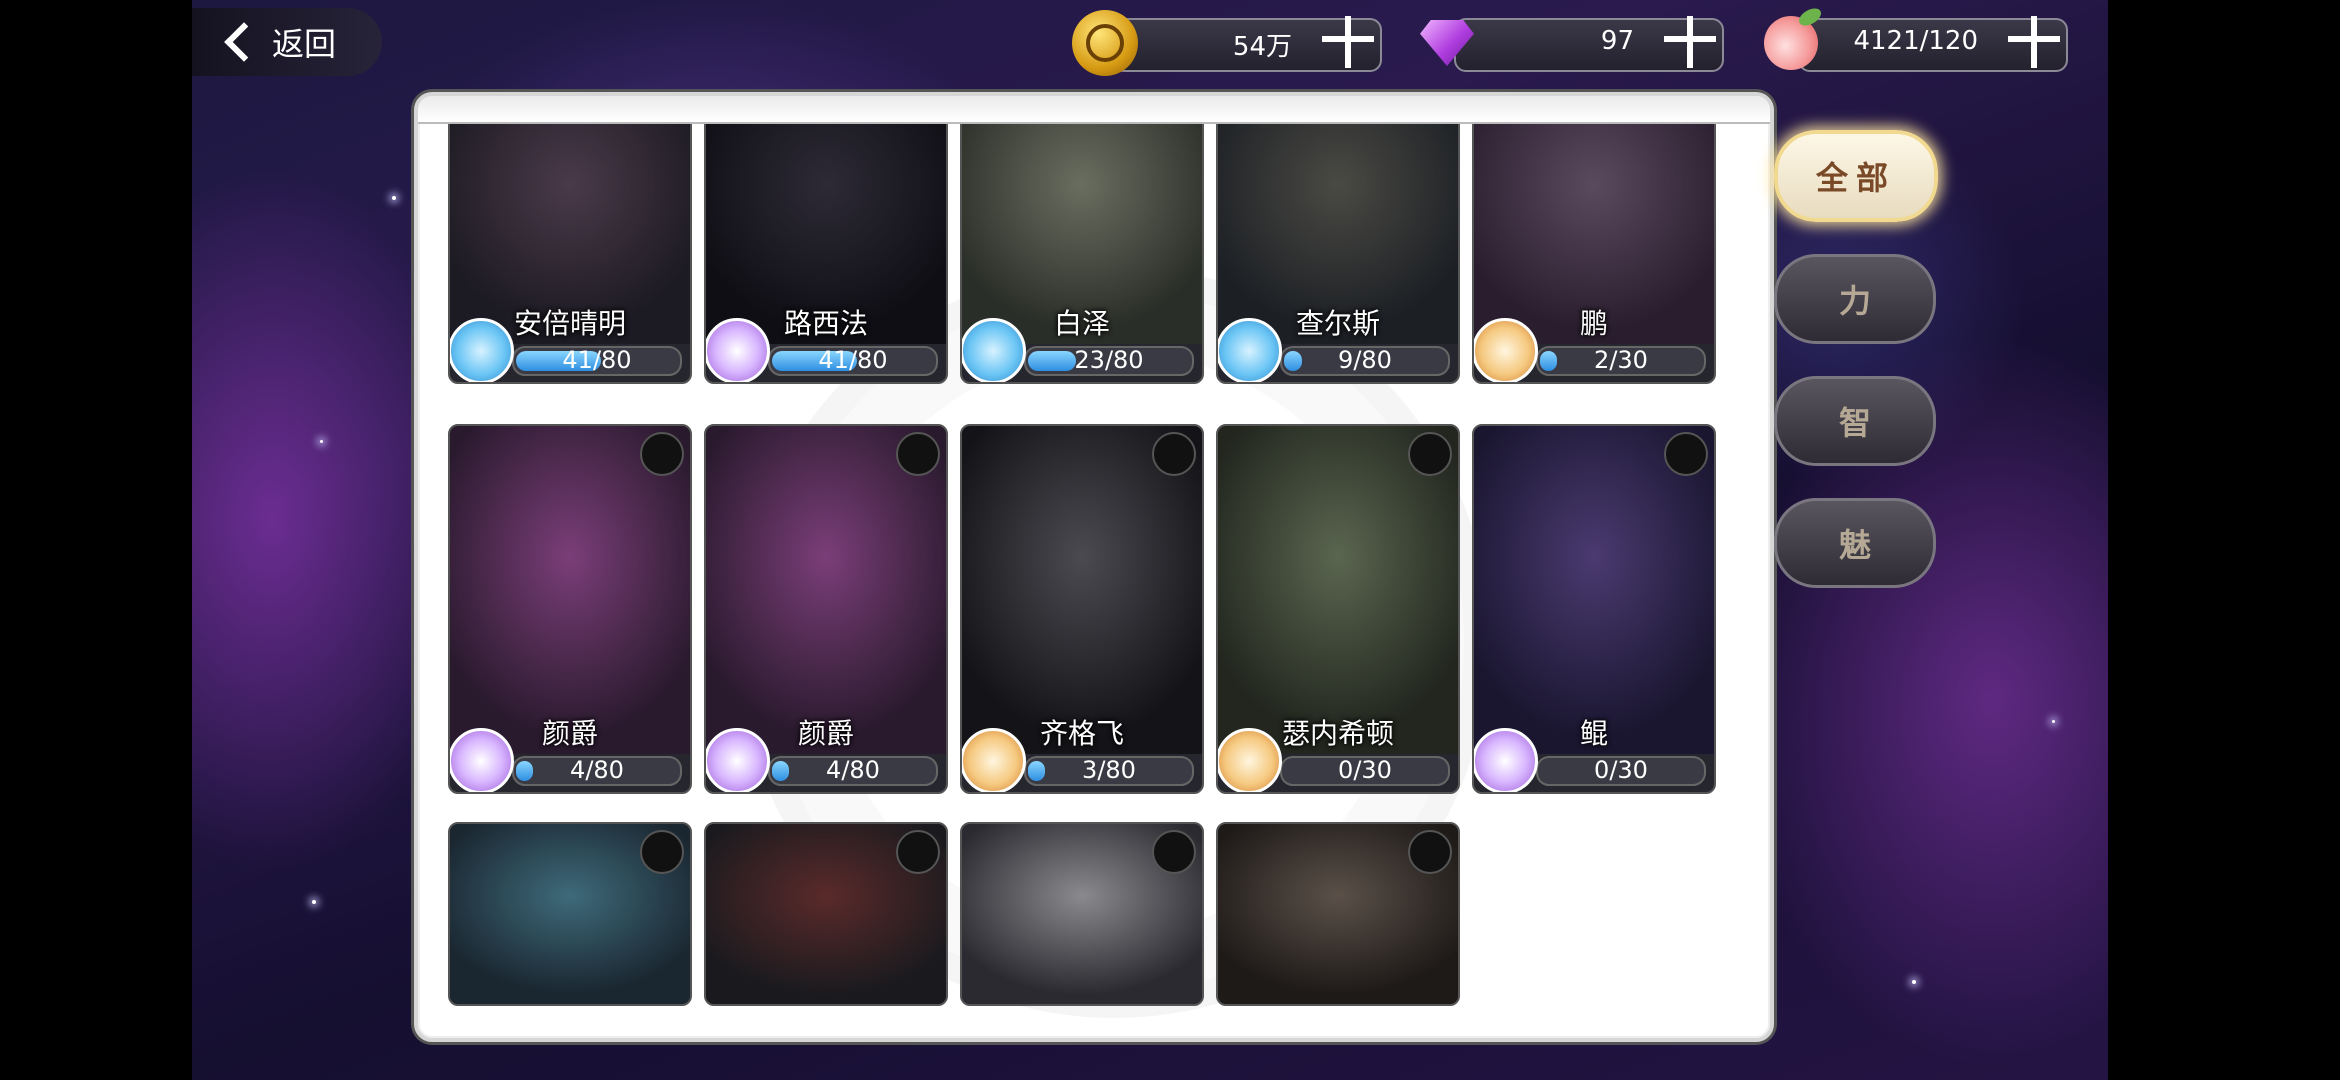 Image resolution: width=2340 pixels, height=1080 pixels. I want to click on diamond-value: 97, so click(1617, 41).